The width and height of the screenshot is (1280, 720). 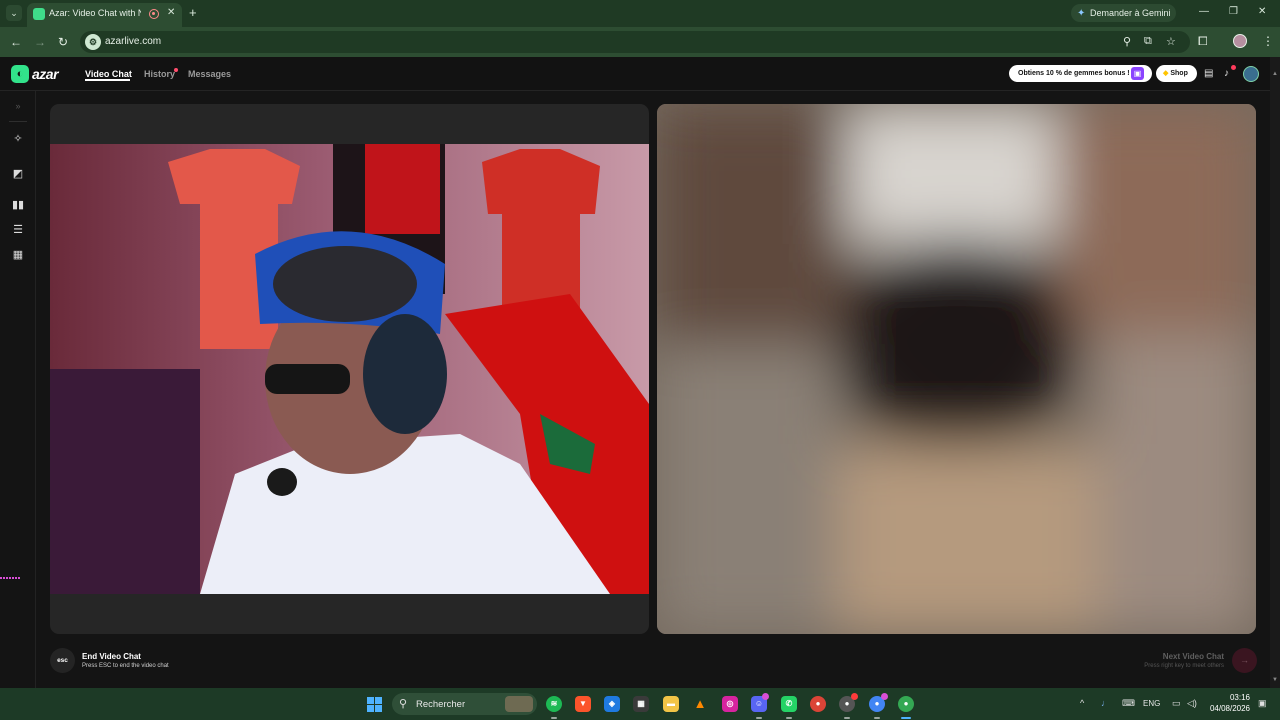 What do you see at coordinates (1251, 74) in the screenshot?
I see `user-avatar` at bounding box center [1251, 74].